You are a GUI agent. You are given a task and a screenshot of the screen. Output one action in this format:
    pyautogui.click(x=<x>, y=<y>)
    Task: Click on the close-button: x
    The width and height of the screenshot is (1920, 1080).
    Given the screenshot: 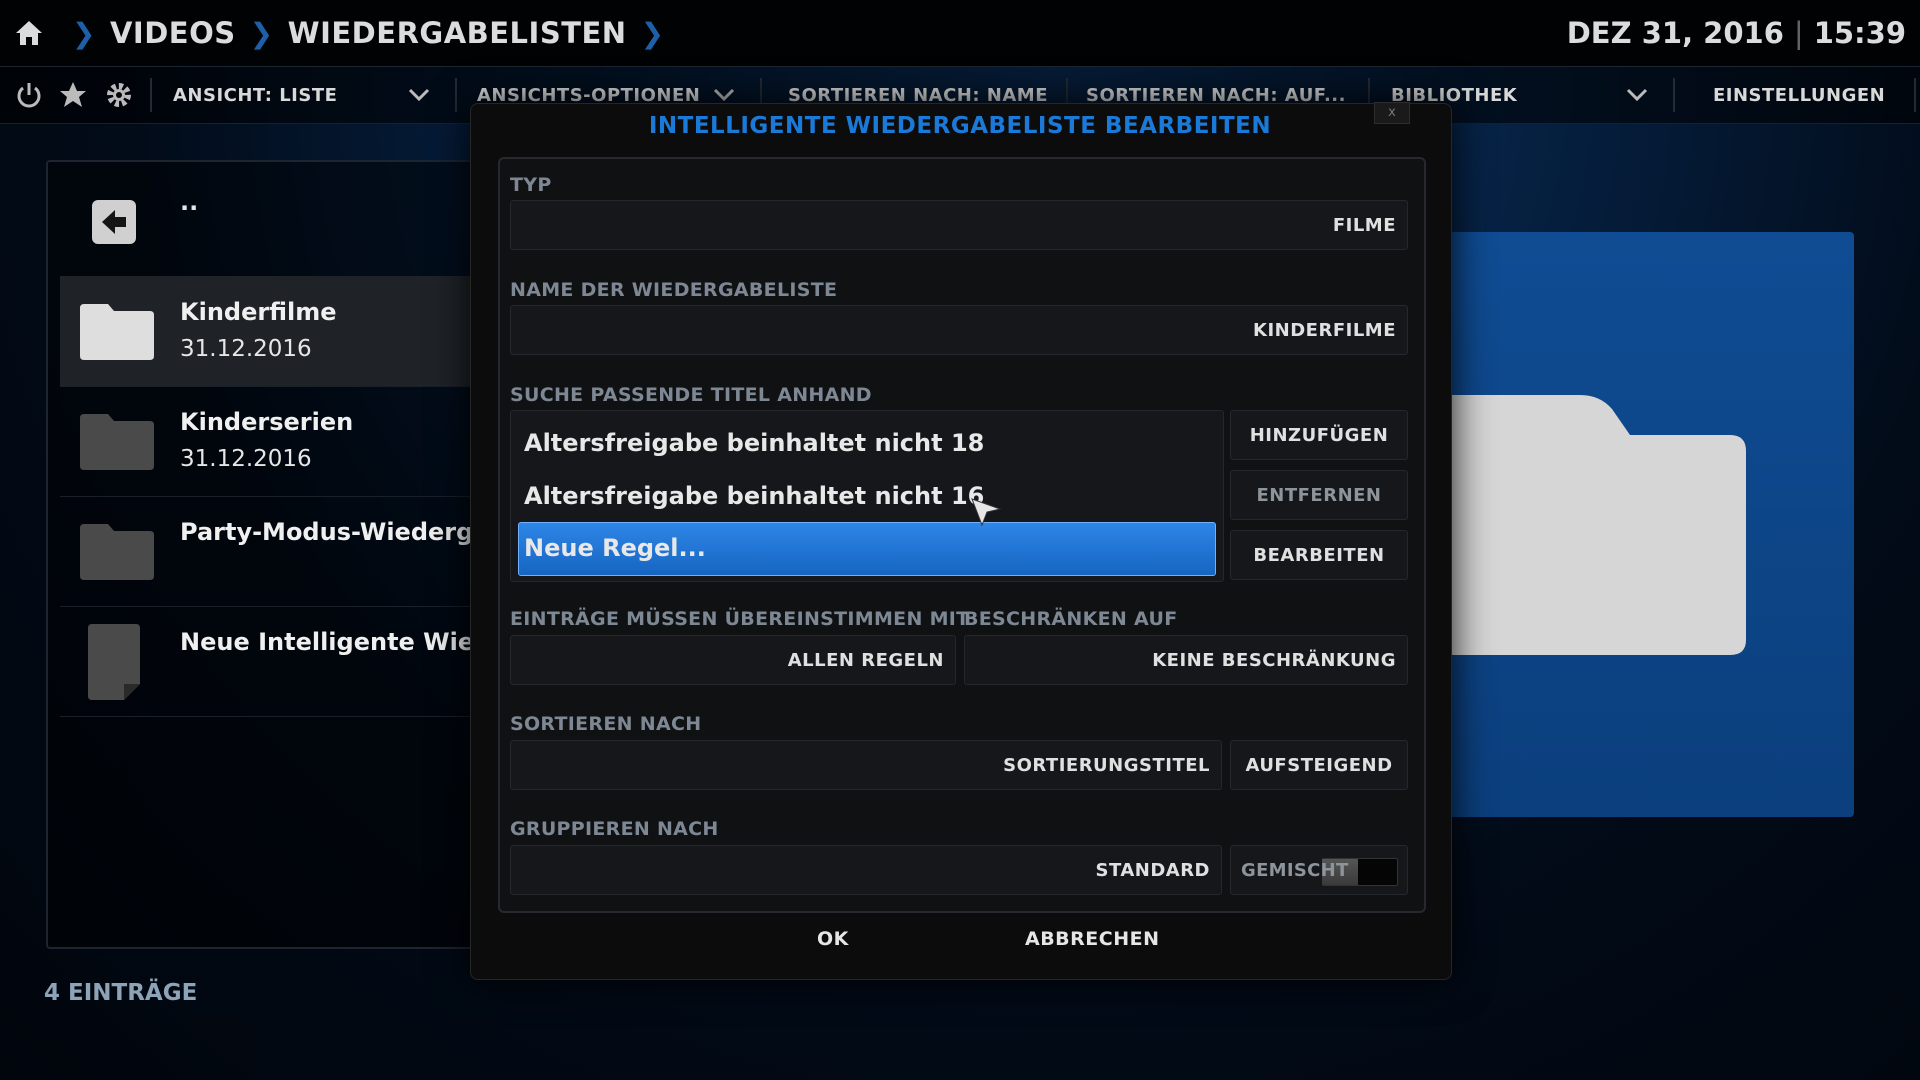 What is the action you would take?
    pyautogui.click(x=1392, y=113)
    